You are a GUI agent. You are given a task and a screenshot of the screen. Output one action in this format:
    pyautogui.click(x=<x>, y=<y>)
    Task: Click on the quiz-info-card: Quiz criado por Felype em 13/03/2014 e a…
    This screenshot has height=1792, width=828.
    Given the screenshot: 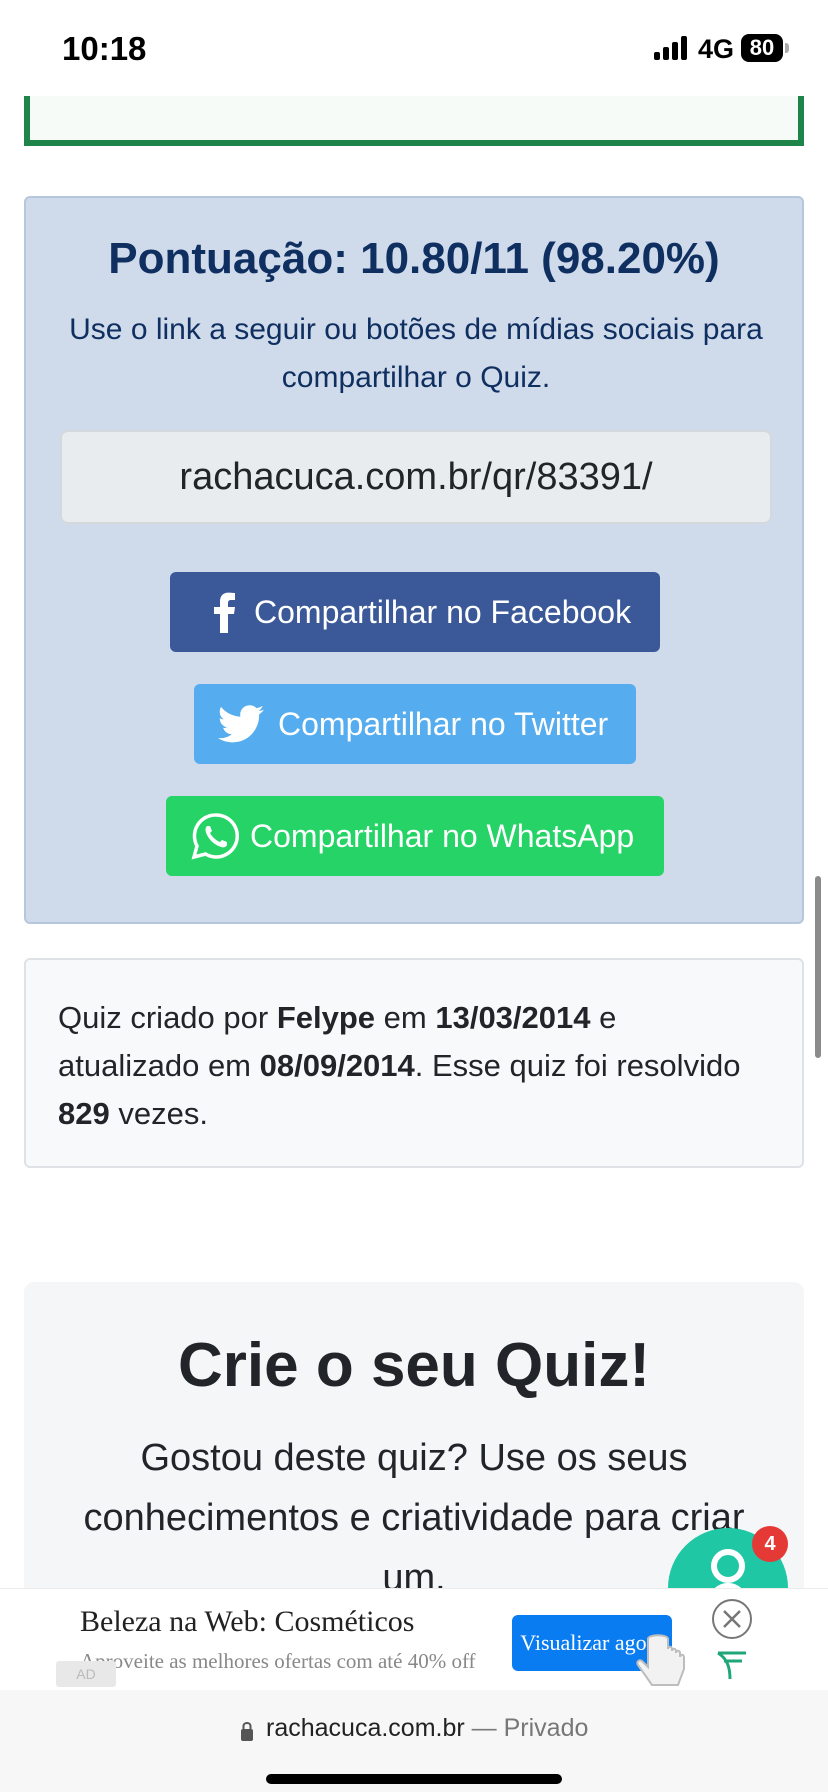 What is the action you would take?
    pyautogui.click(x=414, y=1063)
    